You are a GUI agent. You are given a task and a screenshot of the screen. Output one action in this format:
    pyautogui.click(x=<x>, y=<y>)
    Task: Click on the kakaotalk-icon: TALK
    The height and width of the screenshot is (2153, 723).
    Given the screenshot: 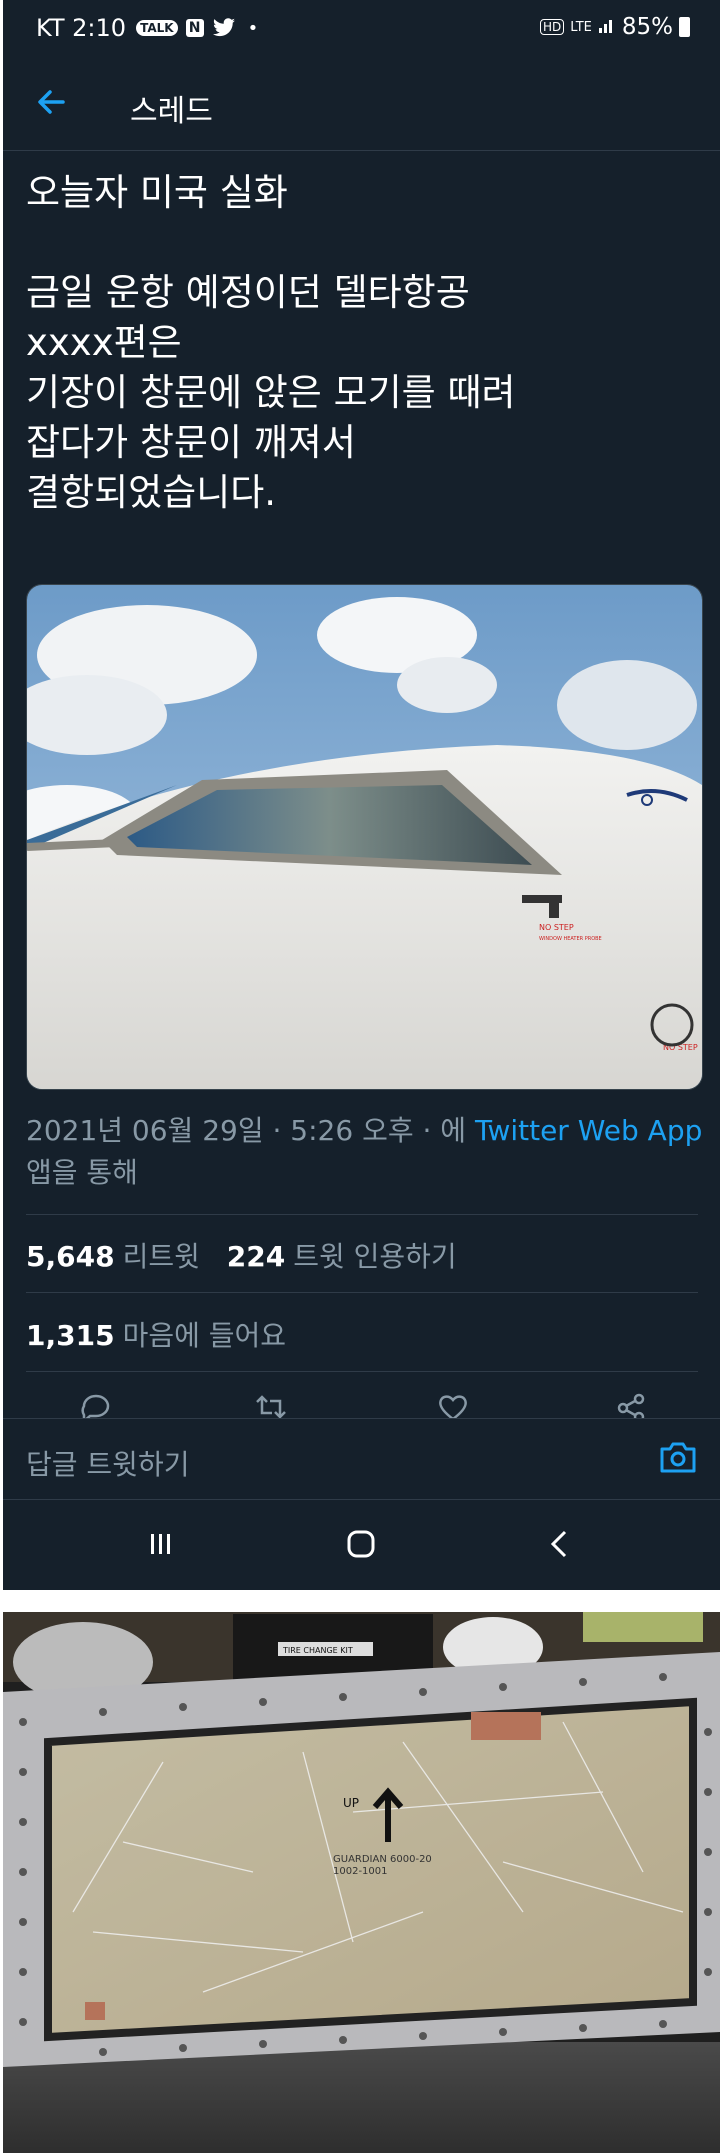 What is the action you would take?
    pyautogui.click(x=157, y=28)
    